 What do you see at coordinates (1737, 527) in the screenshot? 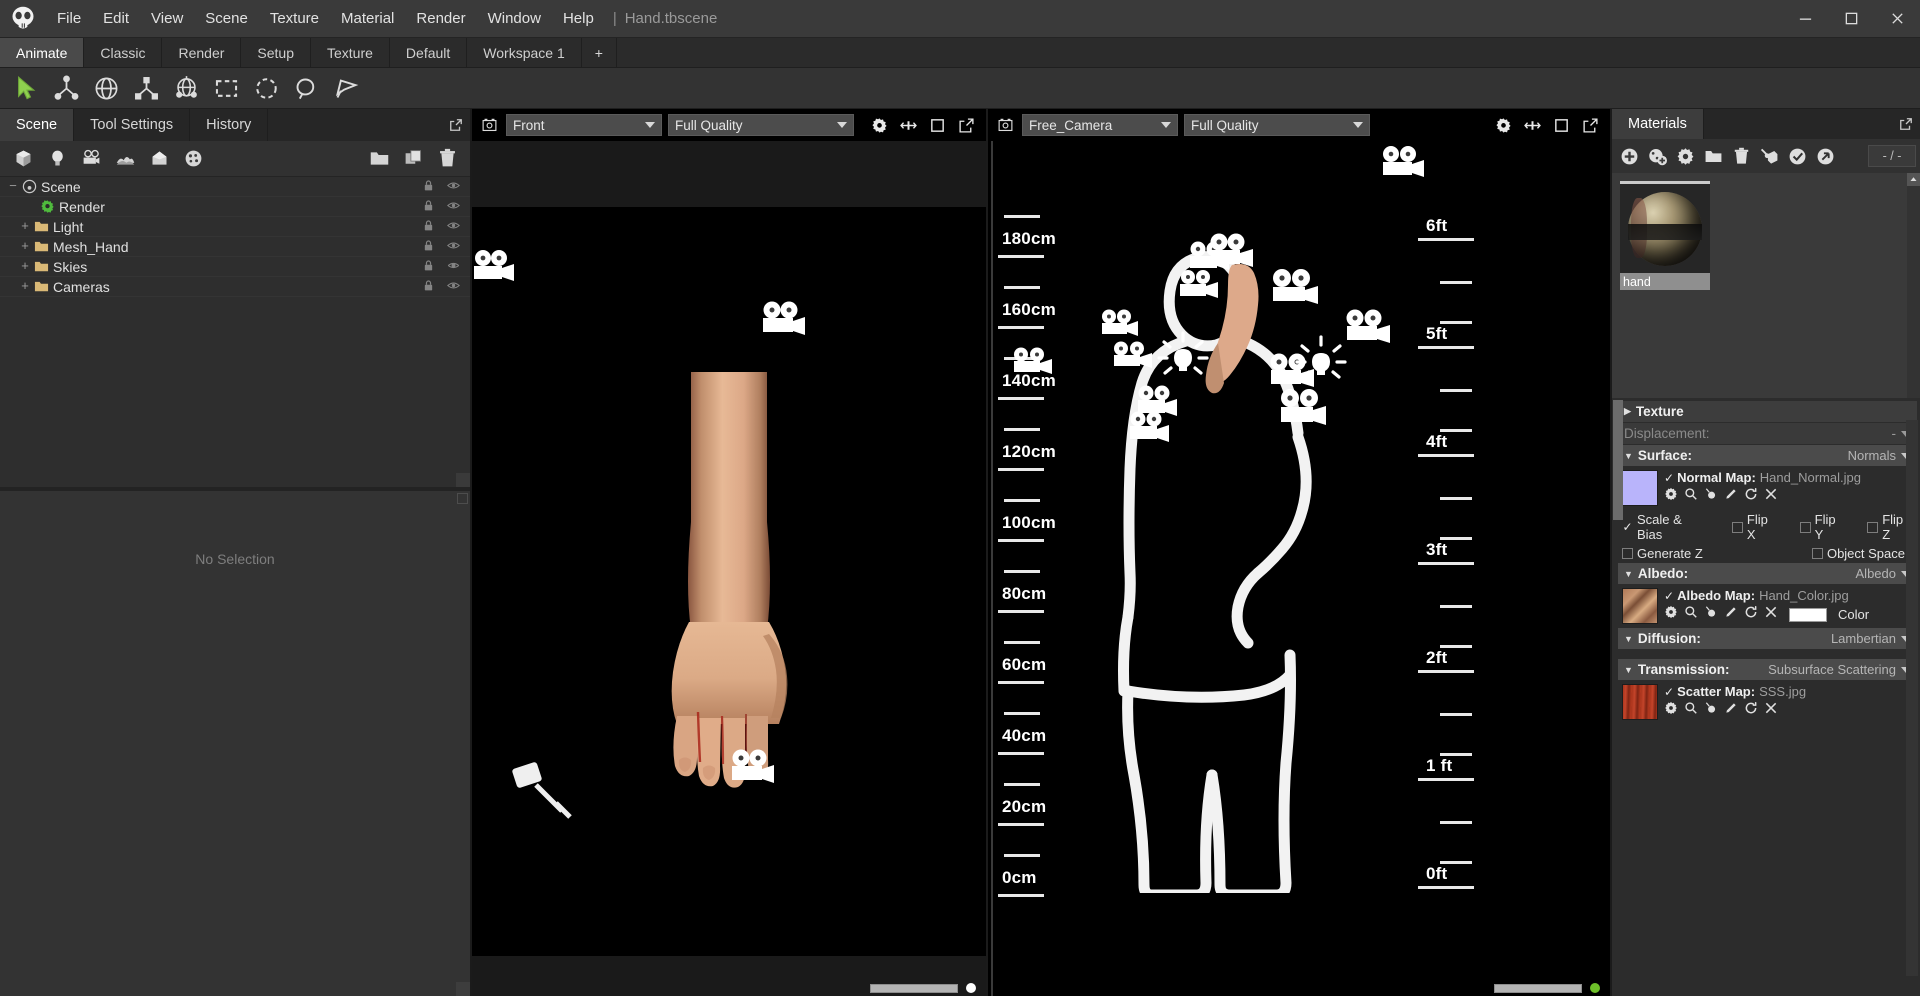
I see `flip-x-checkbox` at bounding box center [1737, 527].